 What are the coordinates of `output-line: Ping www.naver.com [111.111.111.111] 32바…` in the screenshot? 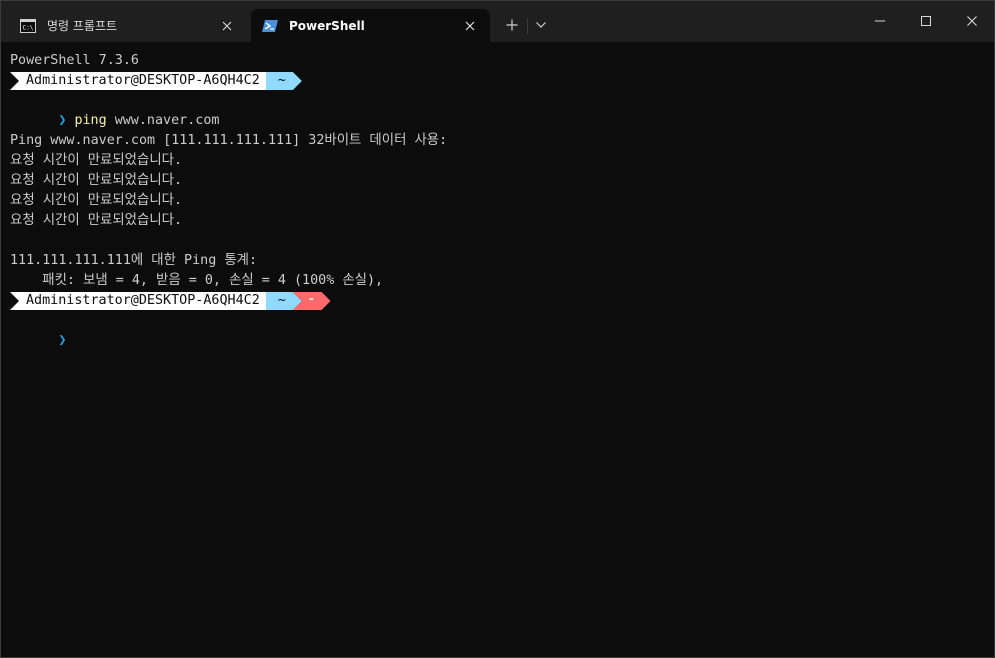 It's located at (229, 140).